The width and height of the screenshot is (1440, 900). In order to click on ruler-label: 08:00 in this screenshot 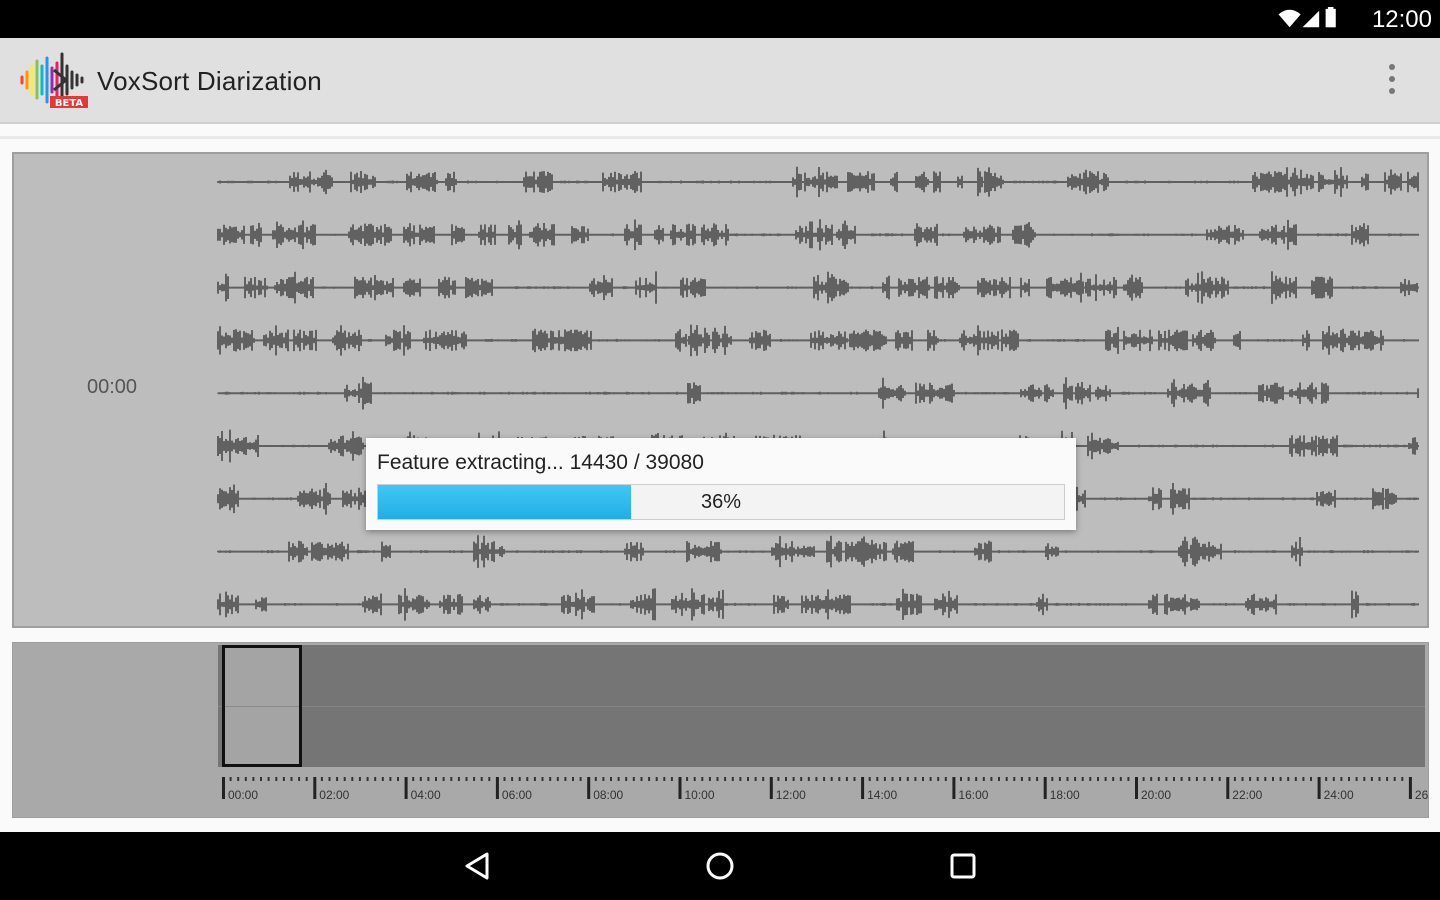, I will do `click(608, 795)`.